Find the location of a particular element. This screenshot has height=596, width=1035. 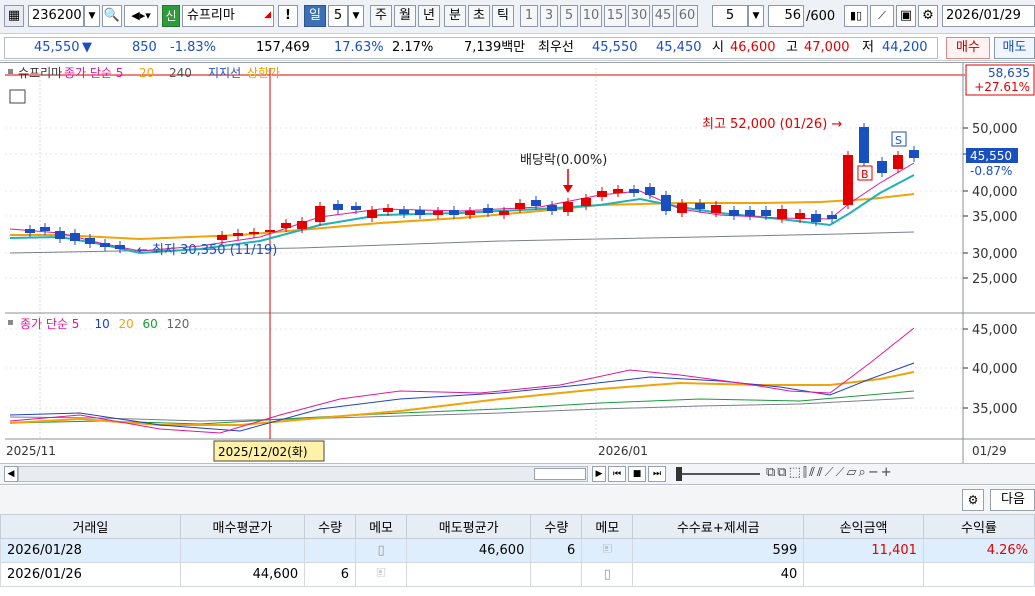

period-sec-tab: 초 is located at coordinates (479, 16).